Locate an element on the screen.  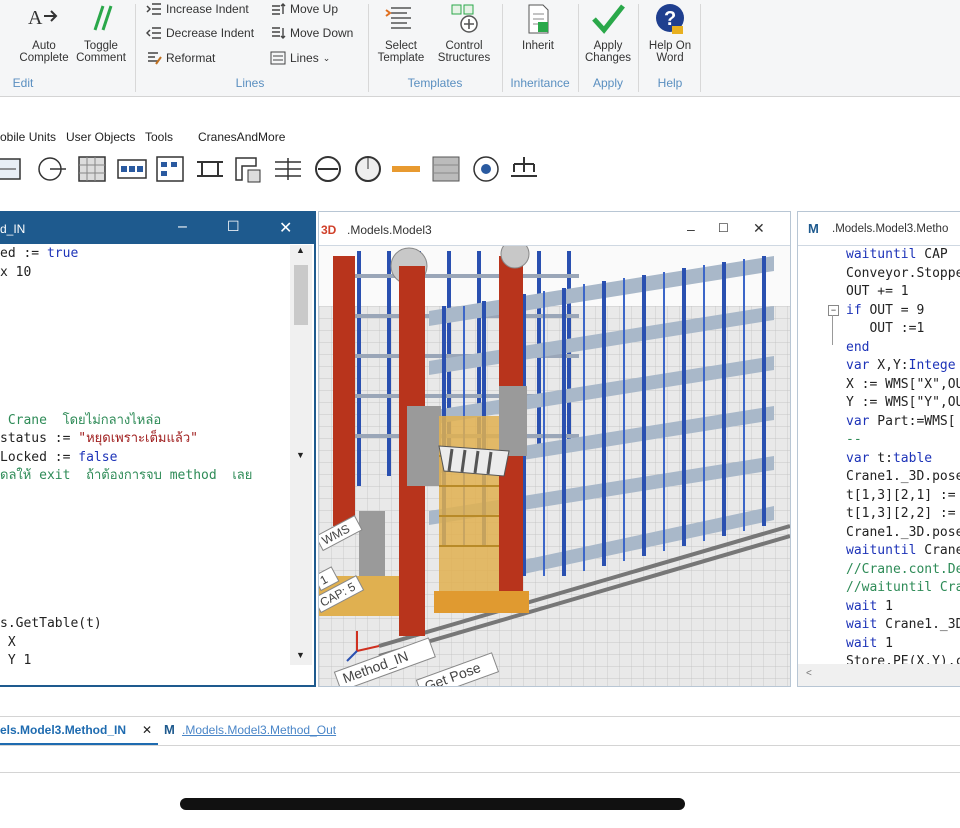
sorter-tool-icon is located at coordinates (486, 169).